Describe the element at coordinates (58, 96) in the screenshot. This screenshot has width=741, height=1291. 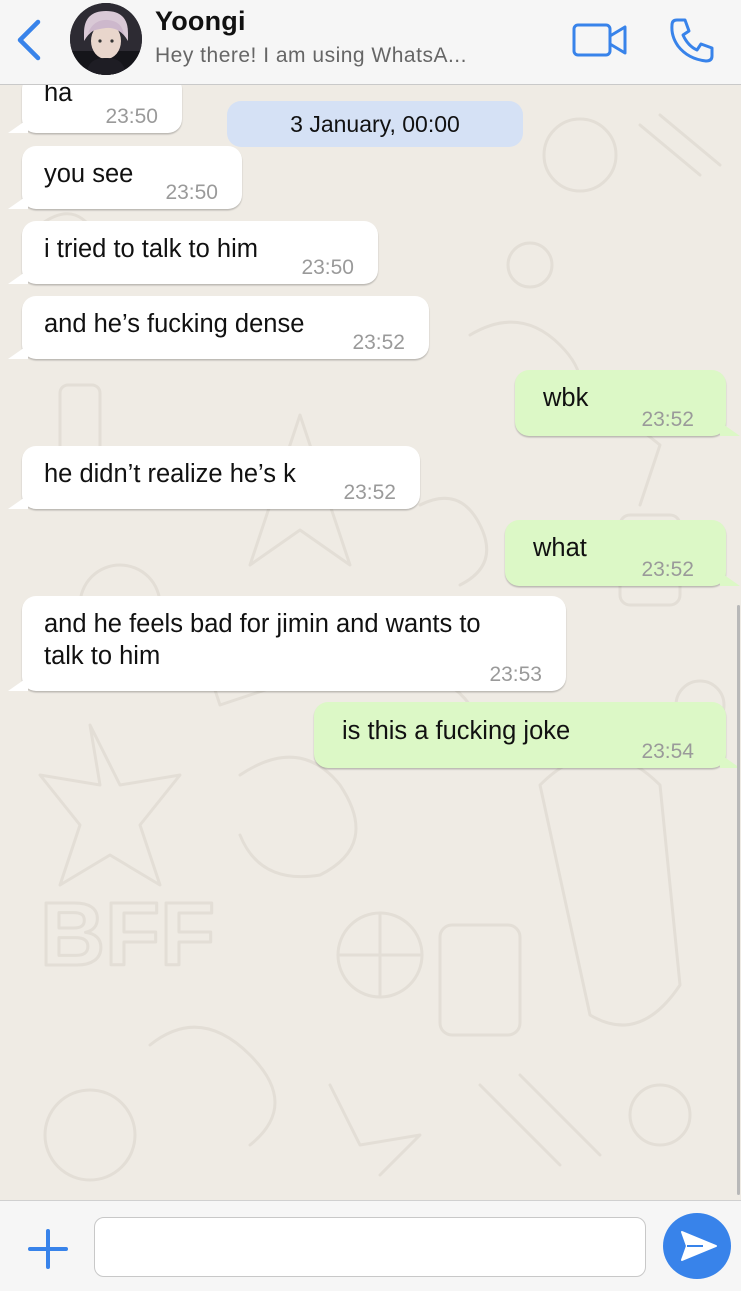
I see `message-text: ha` at that location.